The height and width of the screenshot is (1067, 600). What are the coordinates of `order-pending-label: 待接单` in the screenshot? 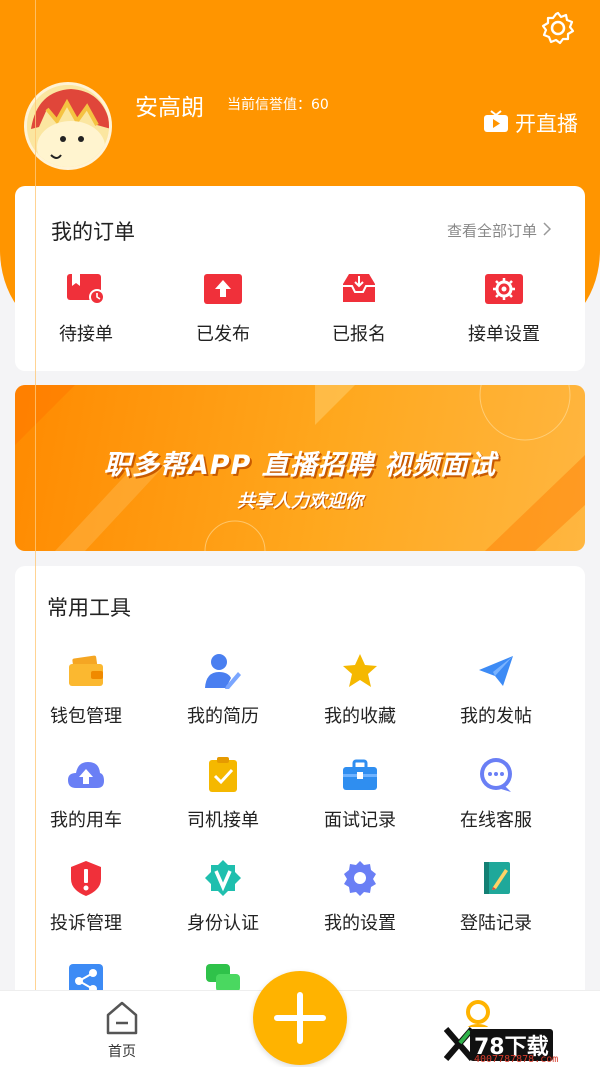 It's located at (86, 334).